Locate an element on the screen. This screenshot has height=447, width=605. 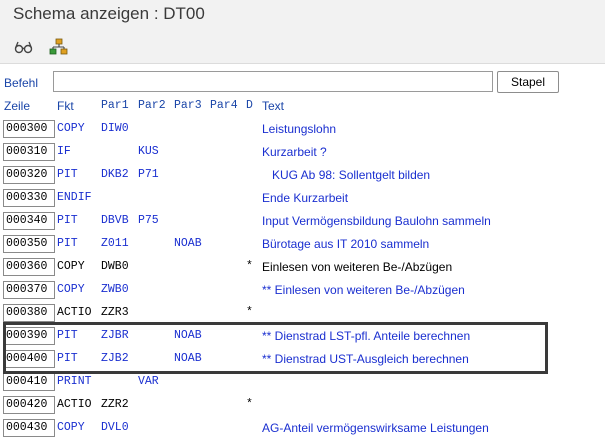
param1-cell: DBVB is located at coordinates (115, 220).